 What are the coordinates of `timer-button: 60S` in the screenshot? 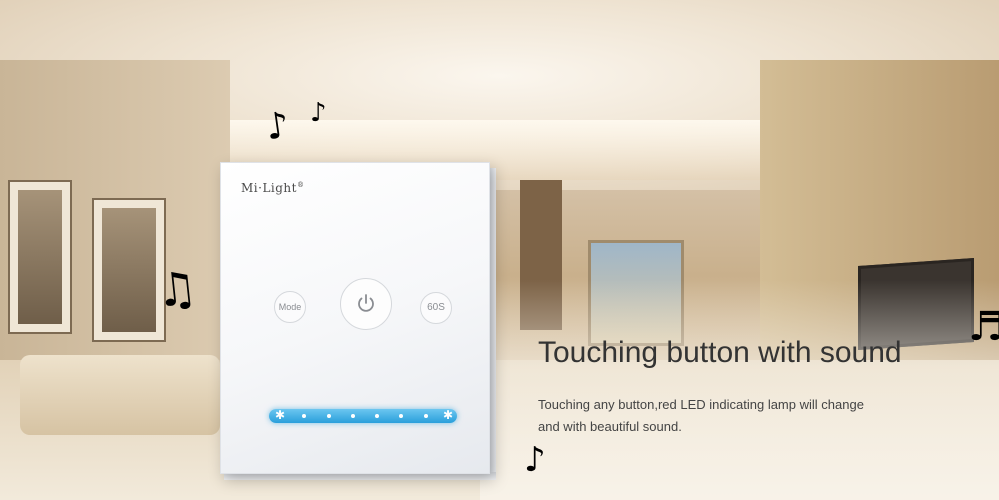 It's located at (436, 308).